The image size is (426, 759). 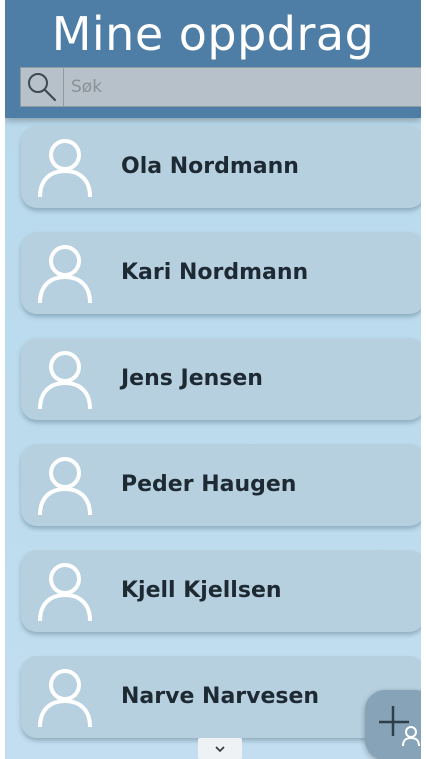 I want to click on search-input, so click(x=242, y=87).